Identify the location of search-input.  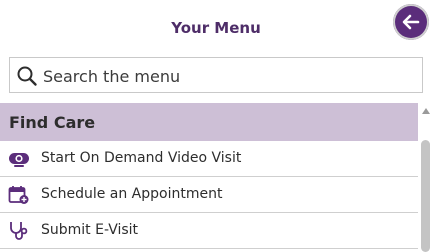
(228, 76).